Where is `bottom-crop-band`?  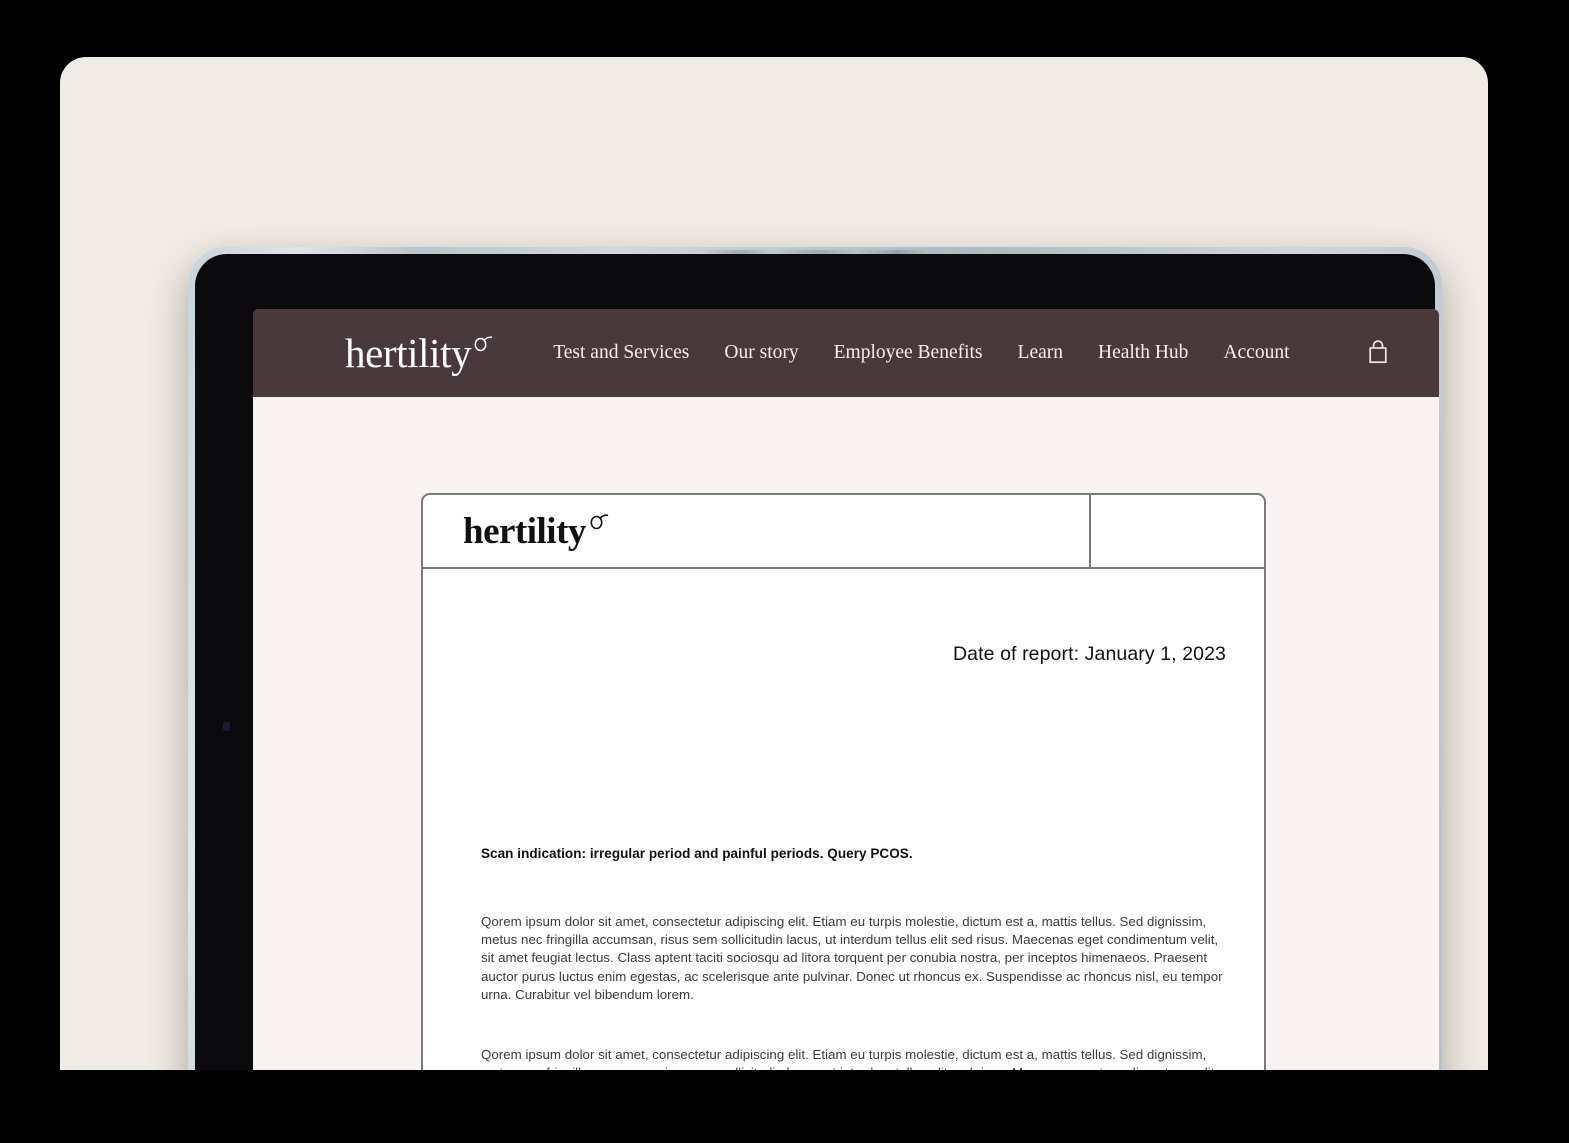 bottom-crop-band is located at coordinates (784, 1106).